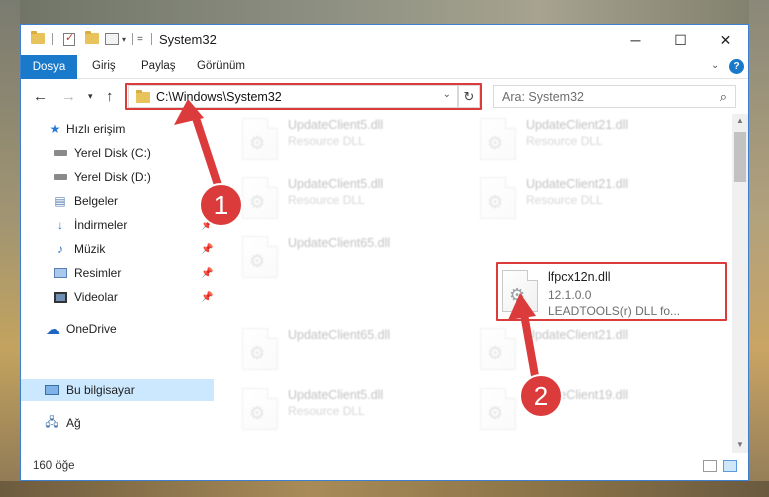 This screenshot has width=769, height=497. I want to click on sidebar-item-label: Belgeler, so click(96, 201).